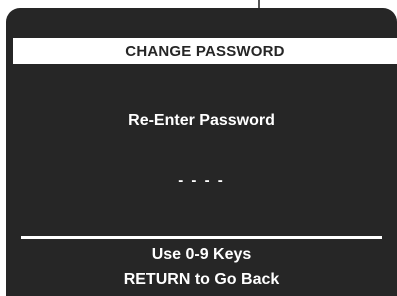 This screenshot has height=296, width=397. I want to click on keys-hint: Use 0-9 Keys, so click(201, 254).